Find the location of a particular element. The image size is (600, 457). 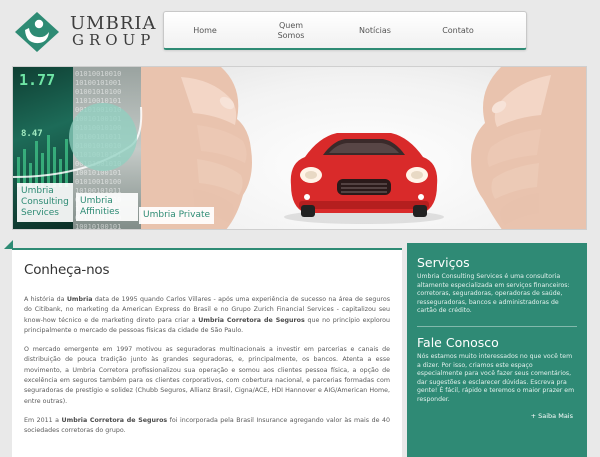

nav-quem-somos: Quem Somos is located at coordinates (291, 30).